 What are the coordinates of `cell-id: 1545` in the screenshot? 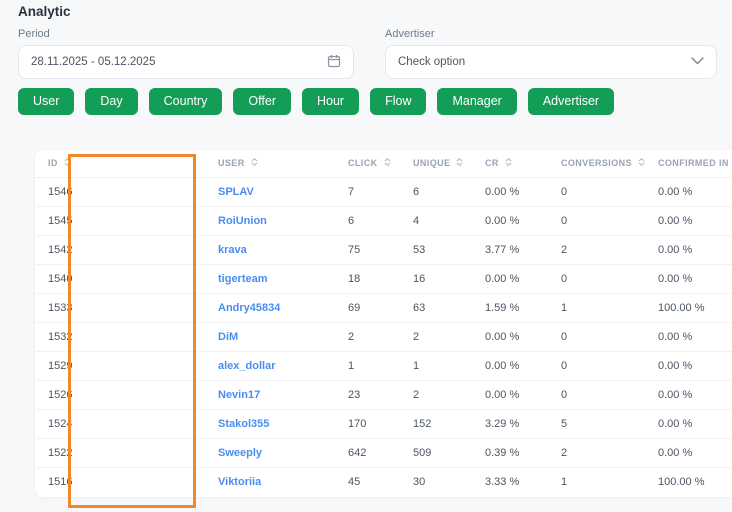 It's located at (60, 221).